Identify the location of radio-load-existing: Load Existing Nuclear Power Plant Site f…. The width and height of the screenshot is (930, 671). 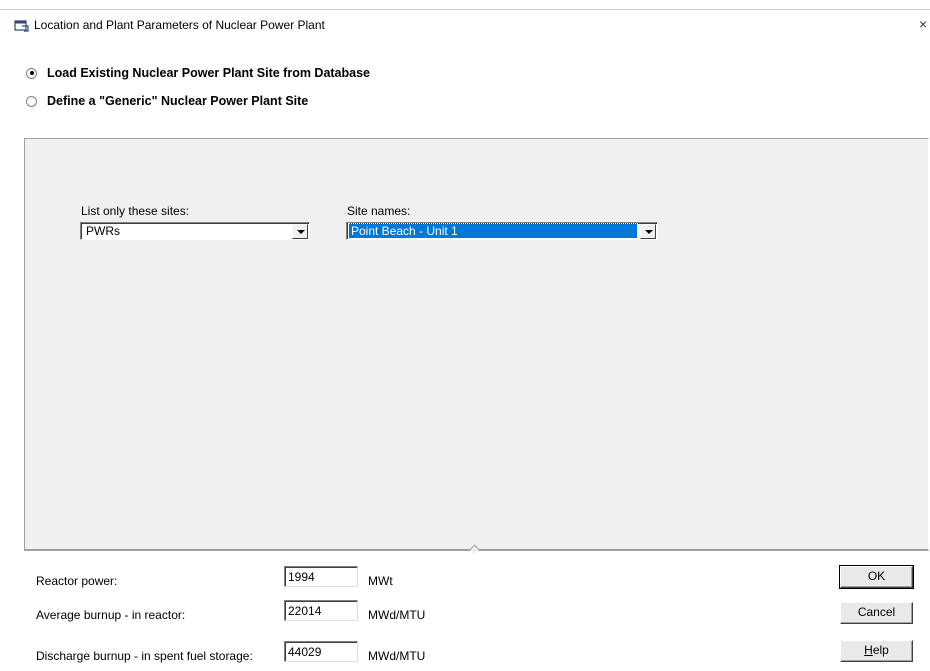
(198, 73).